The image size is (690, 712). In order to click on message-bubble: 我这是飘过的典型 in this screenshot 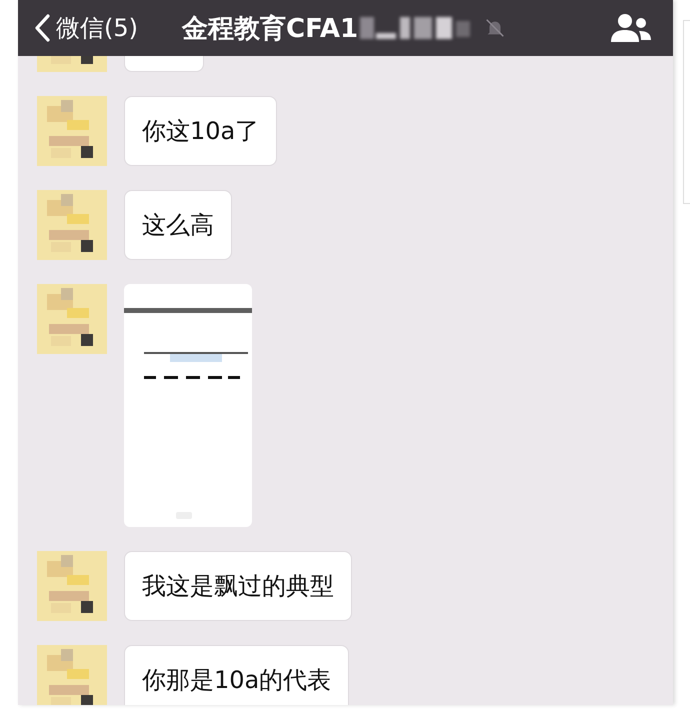, I will do `click(238, 586)`.